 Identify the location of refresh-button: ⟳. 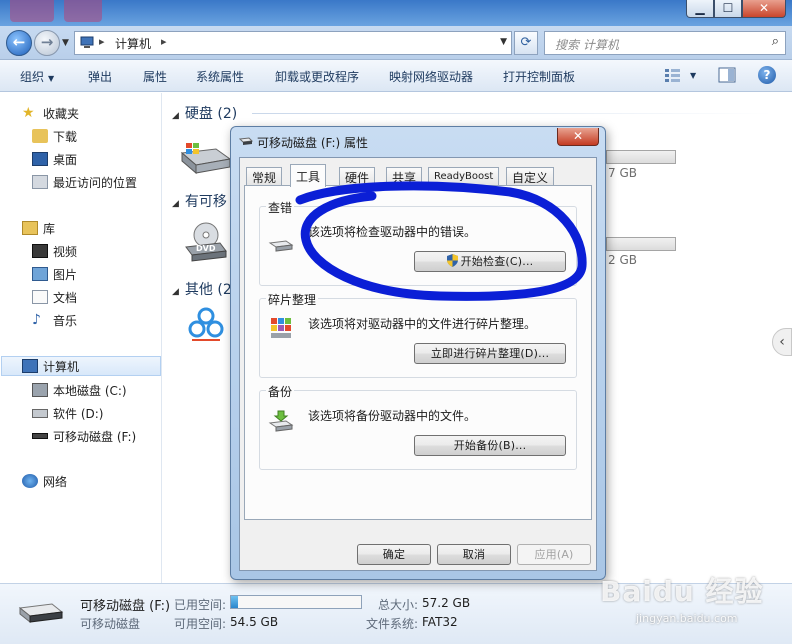
(526, 43).